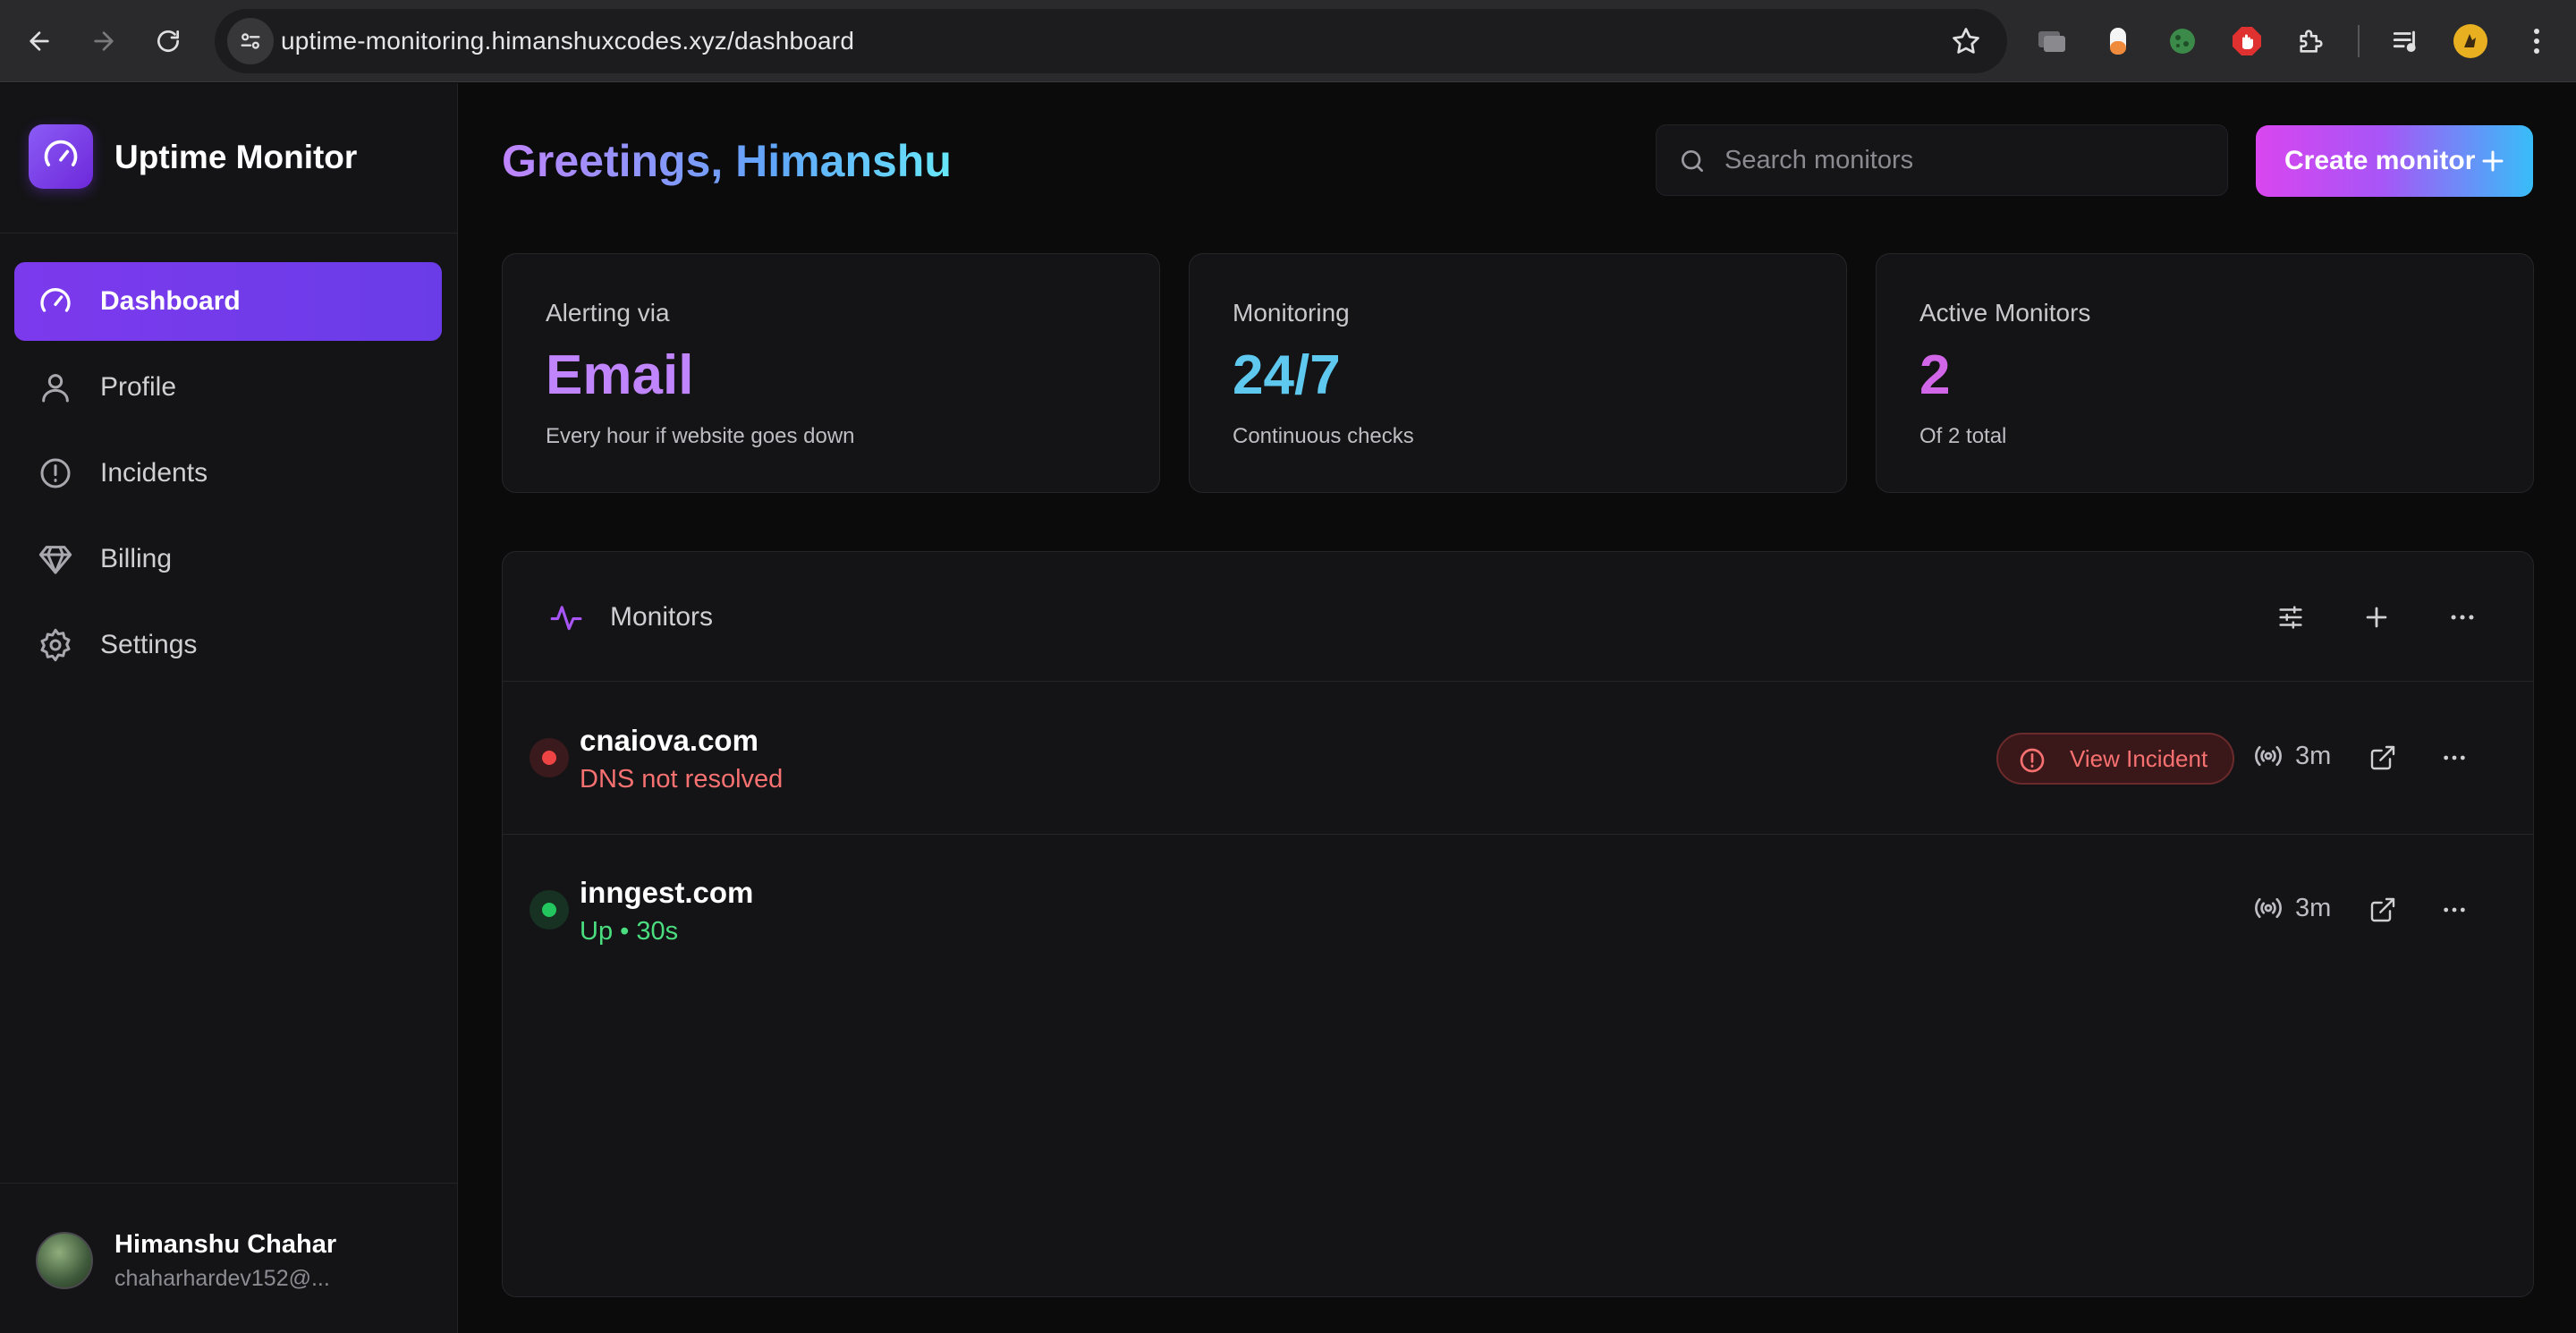 The height and width of the screenshot is (1333, 2576). I want to click on stat-value: Email, so click(620, 375).